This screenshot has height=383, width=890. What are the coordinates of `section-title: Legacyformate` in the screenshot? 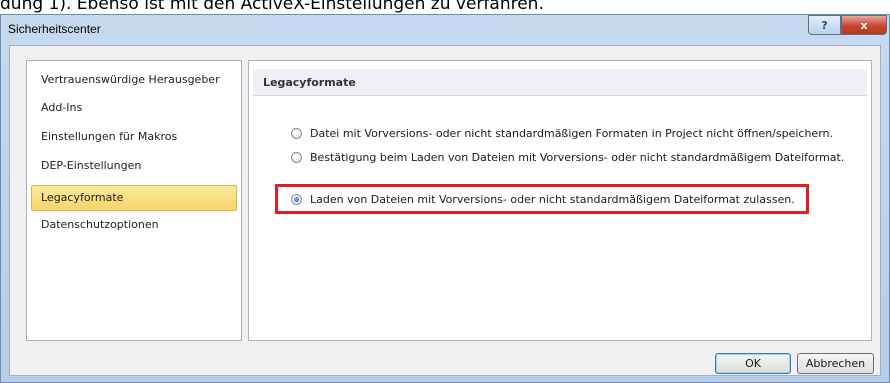 It's located at (309, 82).